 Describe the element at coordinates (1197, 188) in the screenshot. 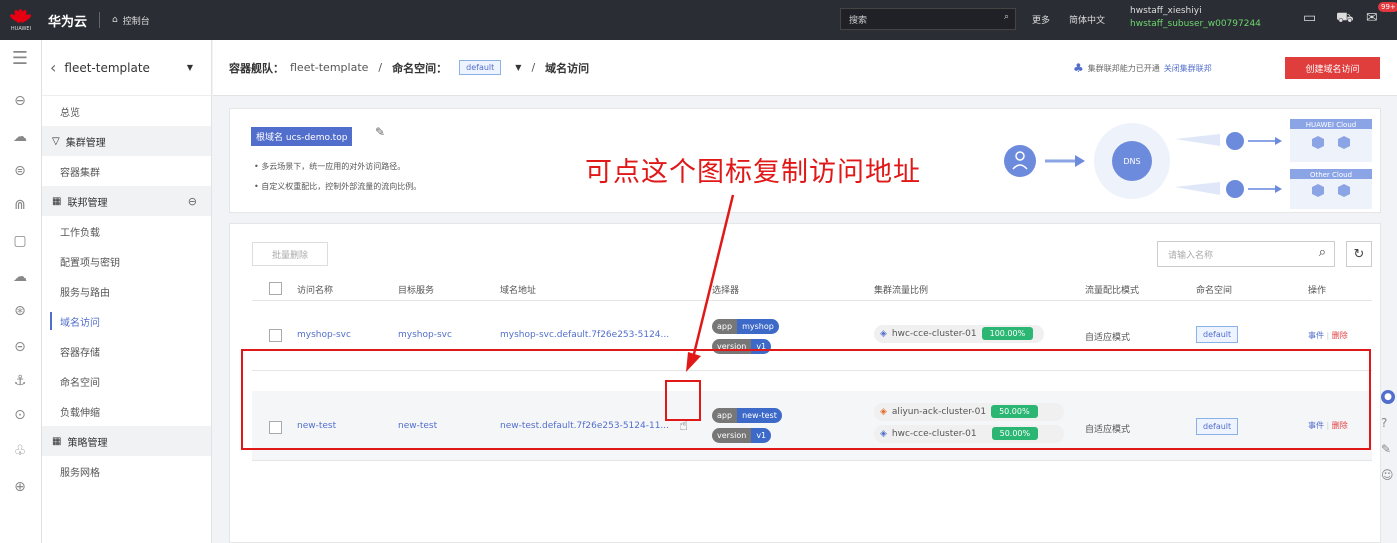

I see `beam-shape` at that location.